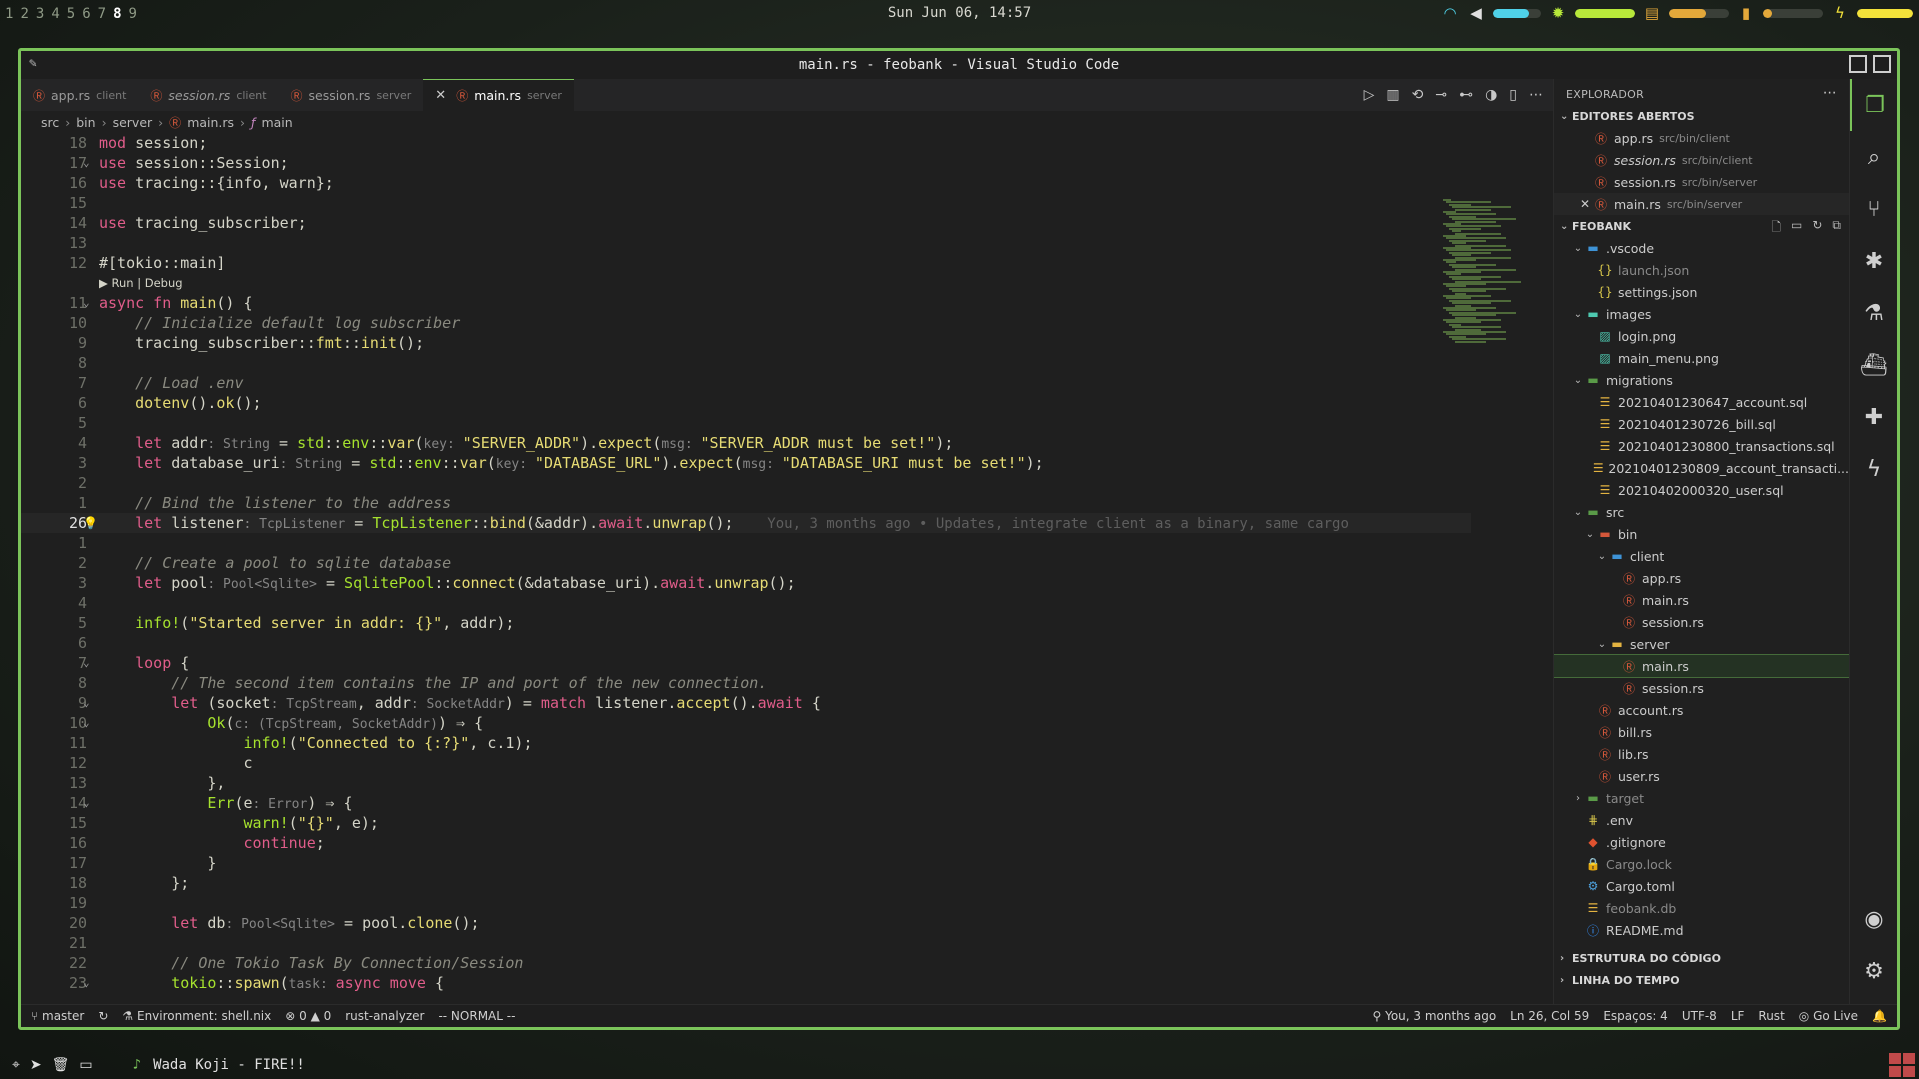  What do you see at coordinates (1830, 93) in the screenshot?
I see `more-icon: ⋯` at bounding box center [1830, 93].